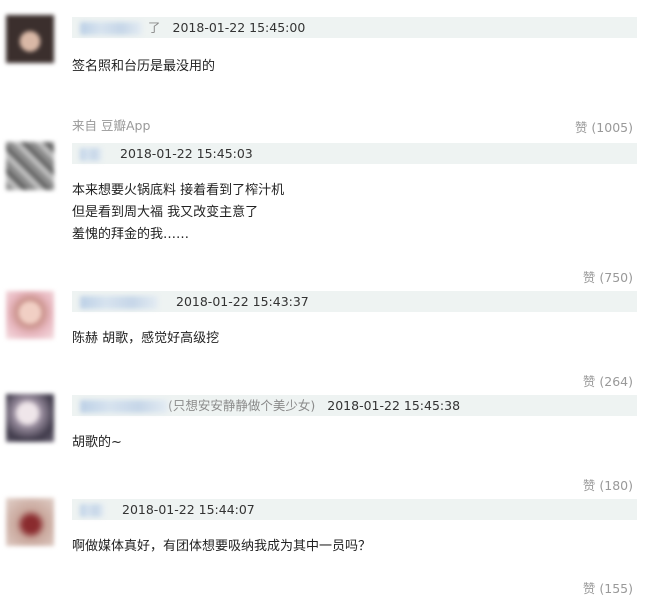 The height and width of the screenshot is (602, 655). I want to click on timestamp: 2018-01-22 15:45:00, so click(239, 27).